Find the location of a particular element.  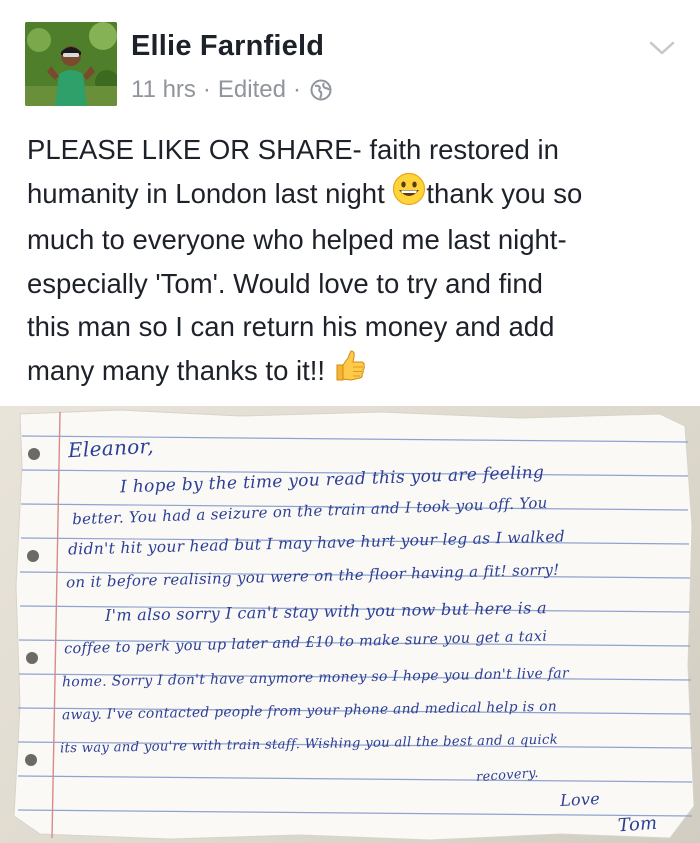

note-signature: Tom is located at coordinates (638, 824).